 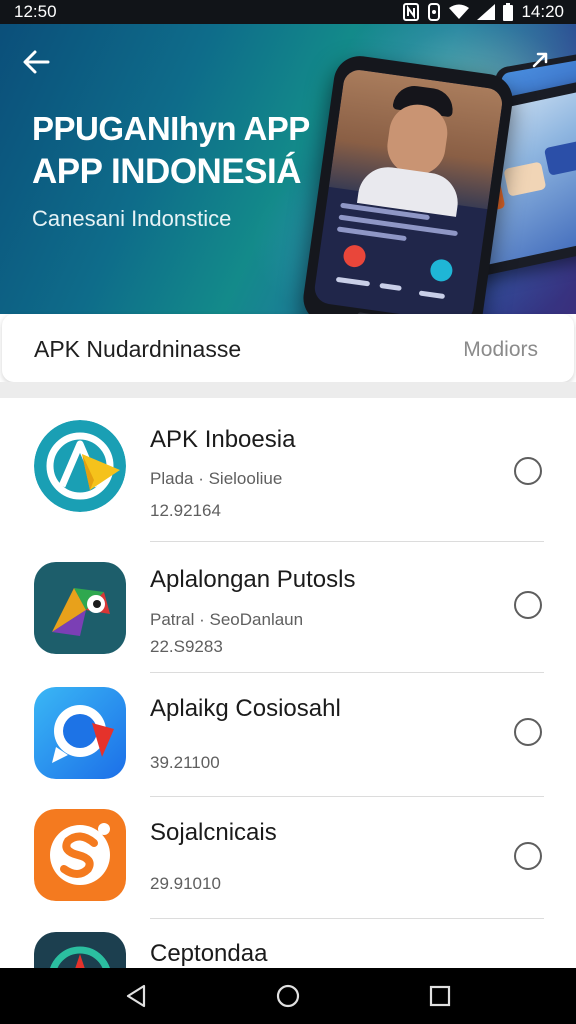 What do you see at coordinates (80, 855) in the screenshot?
I see `orange-s-icon` at bounding box center [80, 855].